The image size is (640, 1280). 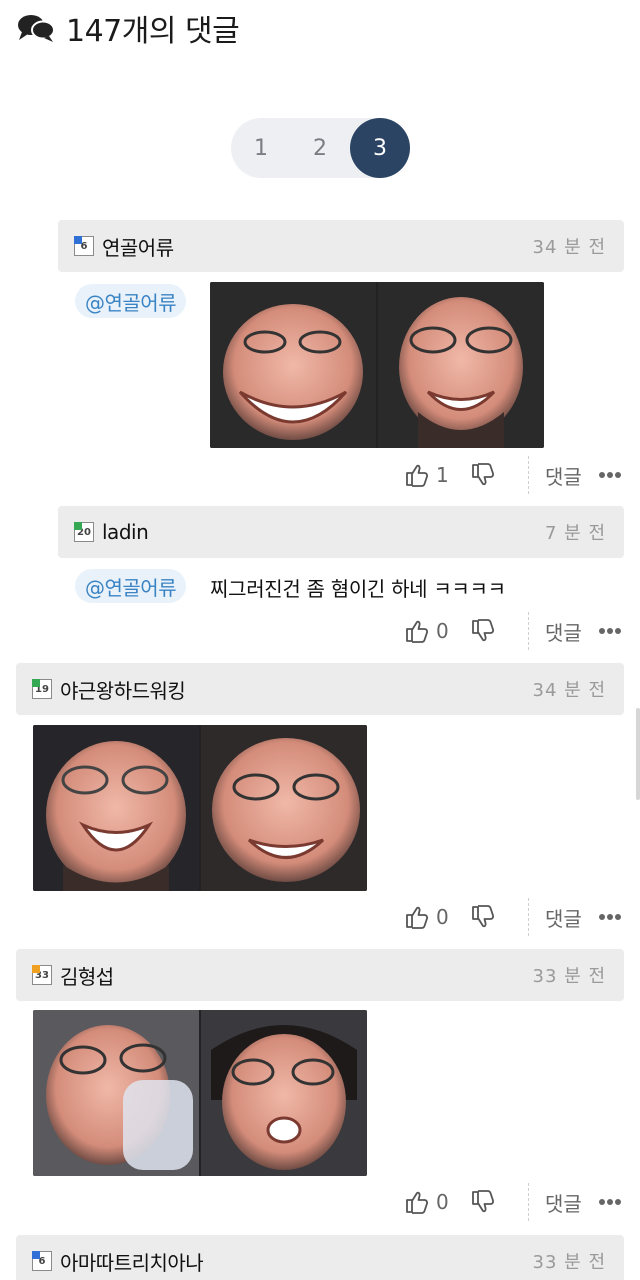 What do you see at coordinates (341, 532) in the screenshot?
I see `comment-header: 20 ladin 7 분 전` at bounding box center [341, 532].